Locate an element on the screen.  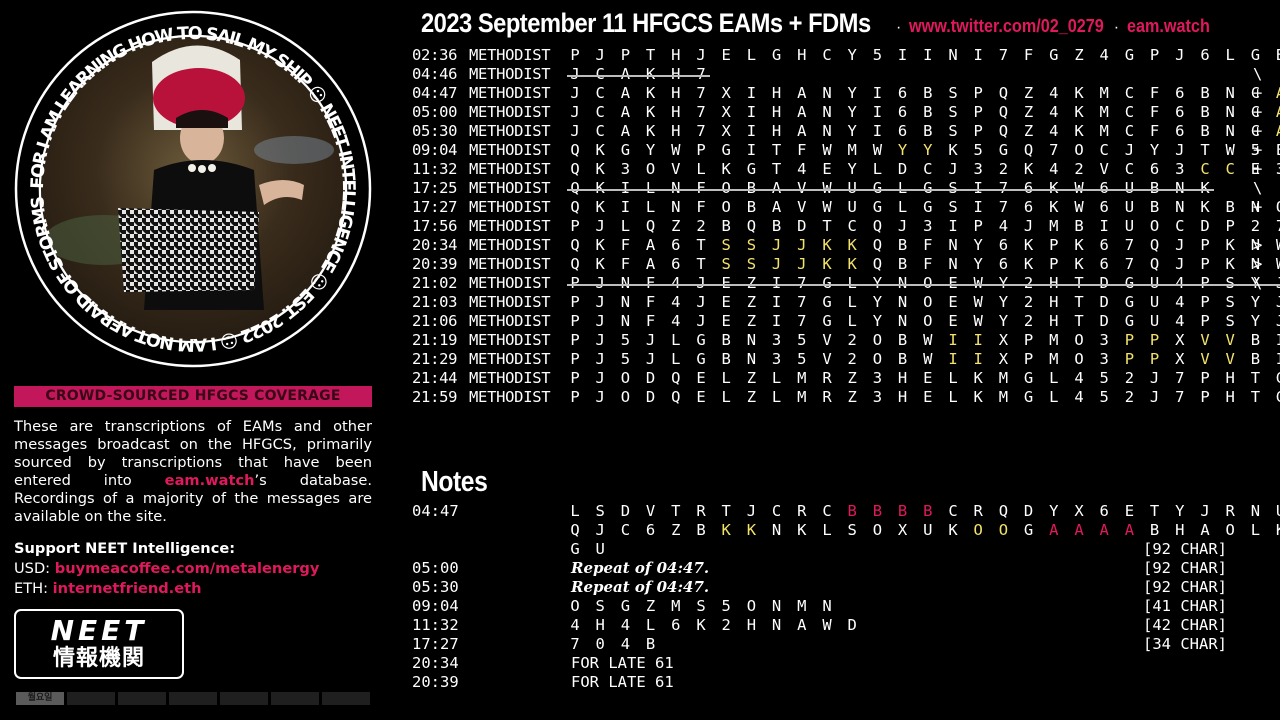
note-char: U is located at coordinates (600, 549).